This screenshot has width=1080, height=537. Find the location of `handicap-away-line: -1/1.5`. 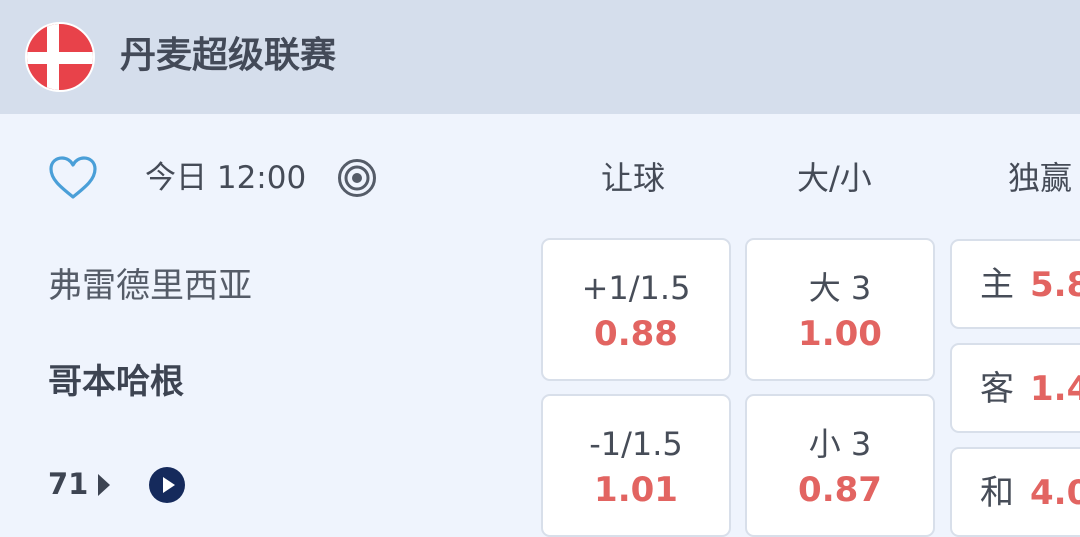

handicap-away-line: -1/1.5 is located at coordinates (636, 444).